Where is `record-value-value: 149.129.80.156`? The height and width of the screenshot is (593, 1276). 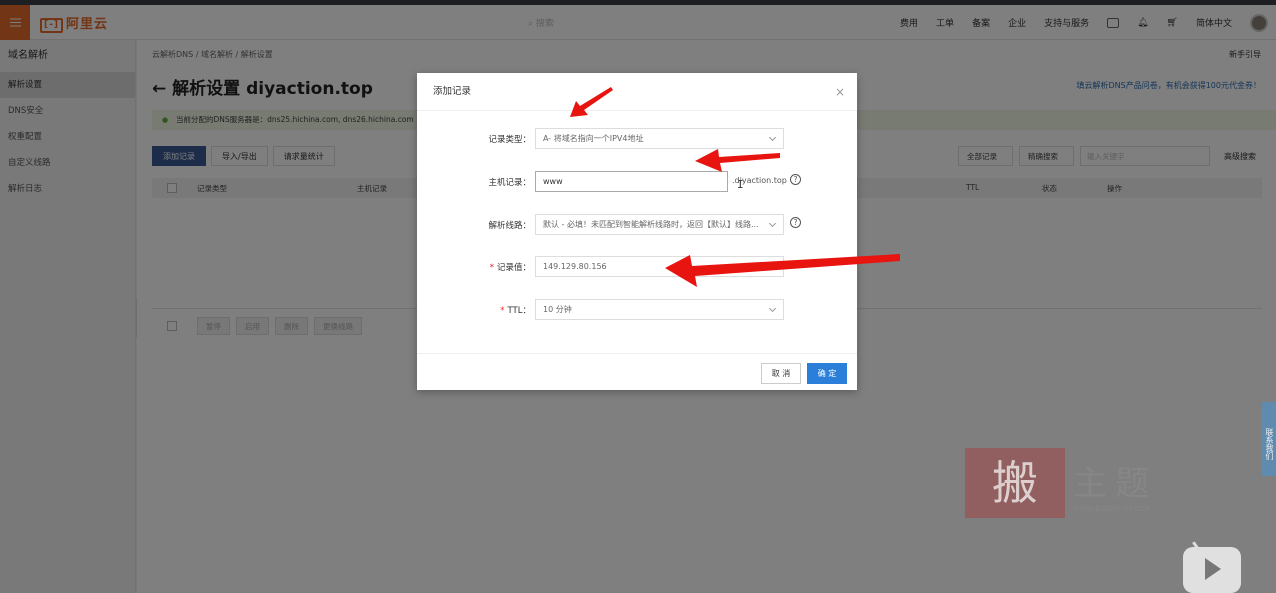 record-value-value: 149.129.80.156 is located at coordinates (575, 266).